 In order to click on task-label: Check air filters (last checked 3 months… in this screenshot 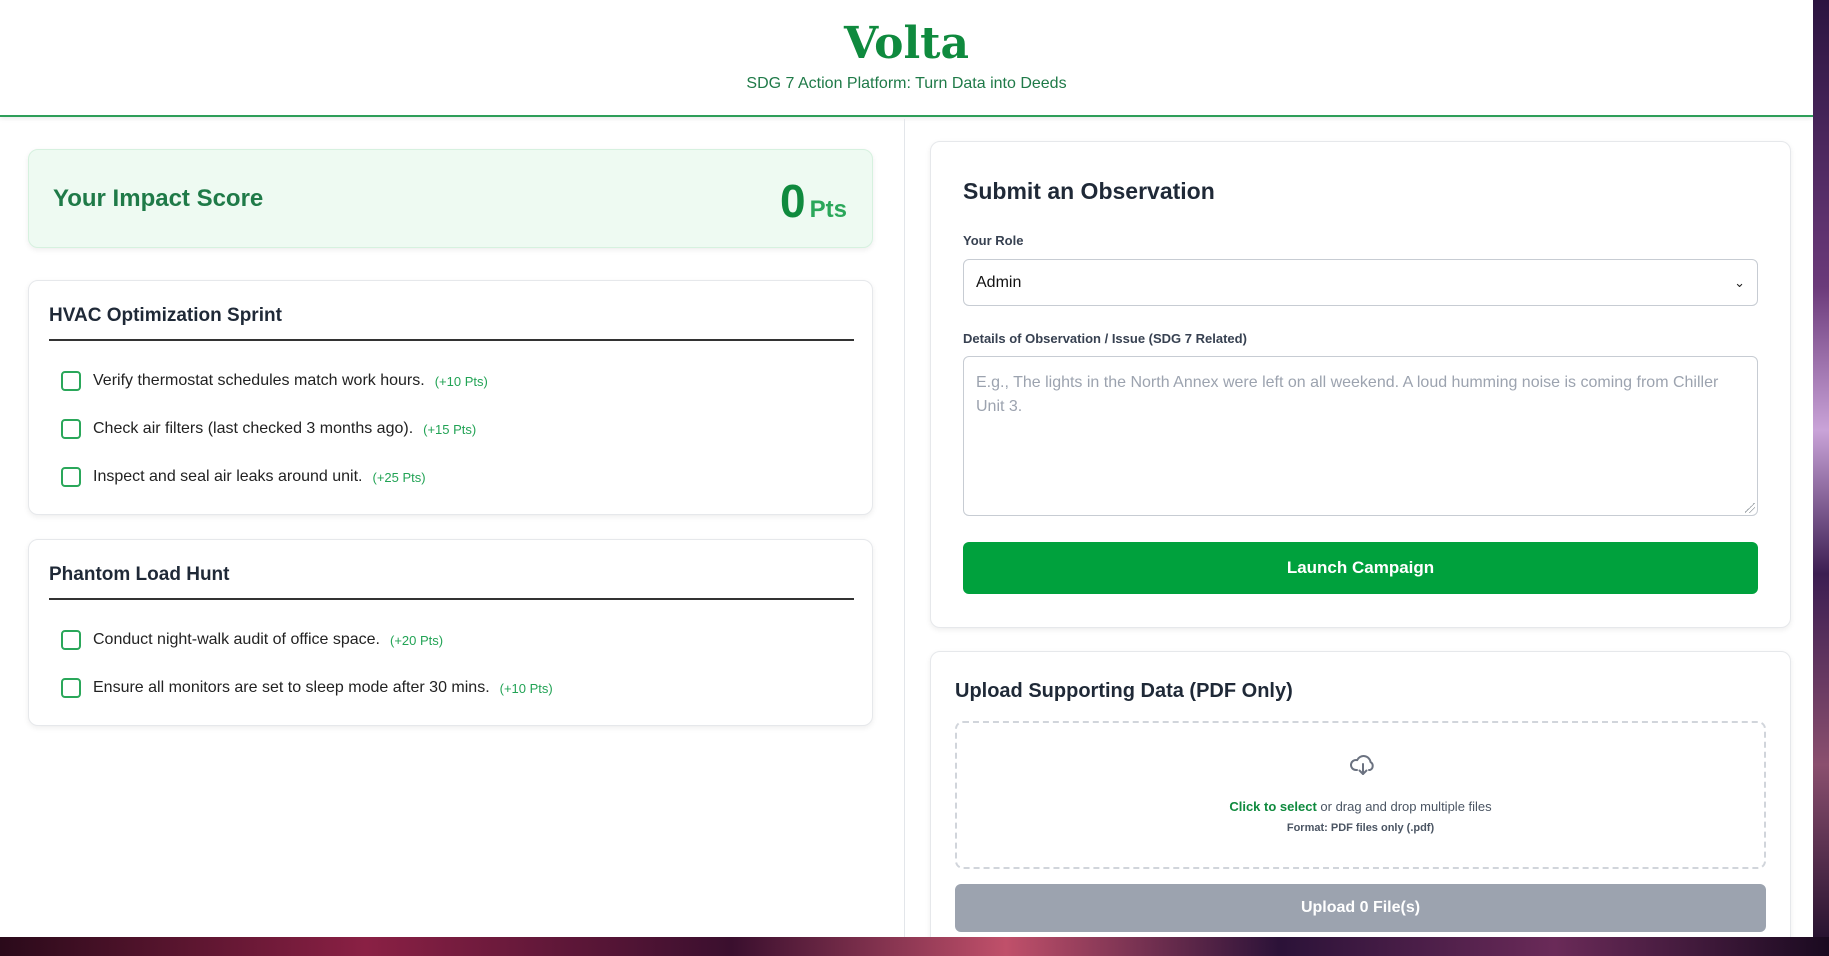, I will do `click(253, 428)`.